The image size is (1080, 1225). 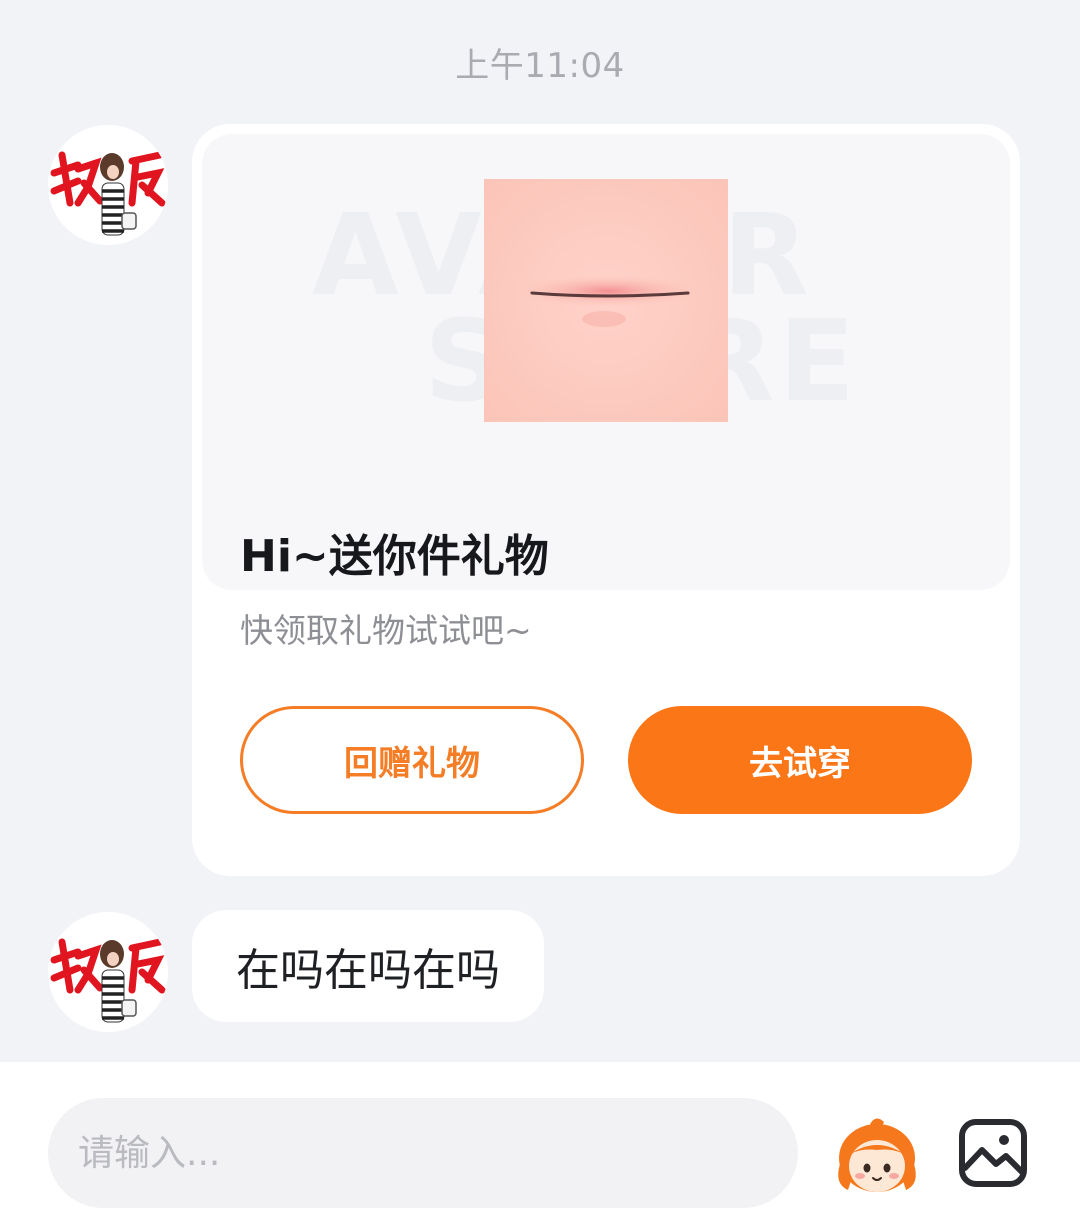 I want to click on mascot-emoji-icon, so click(x=877, y=1157).